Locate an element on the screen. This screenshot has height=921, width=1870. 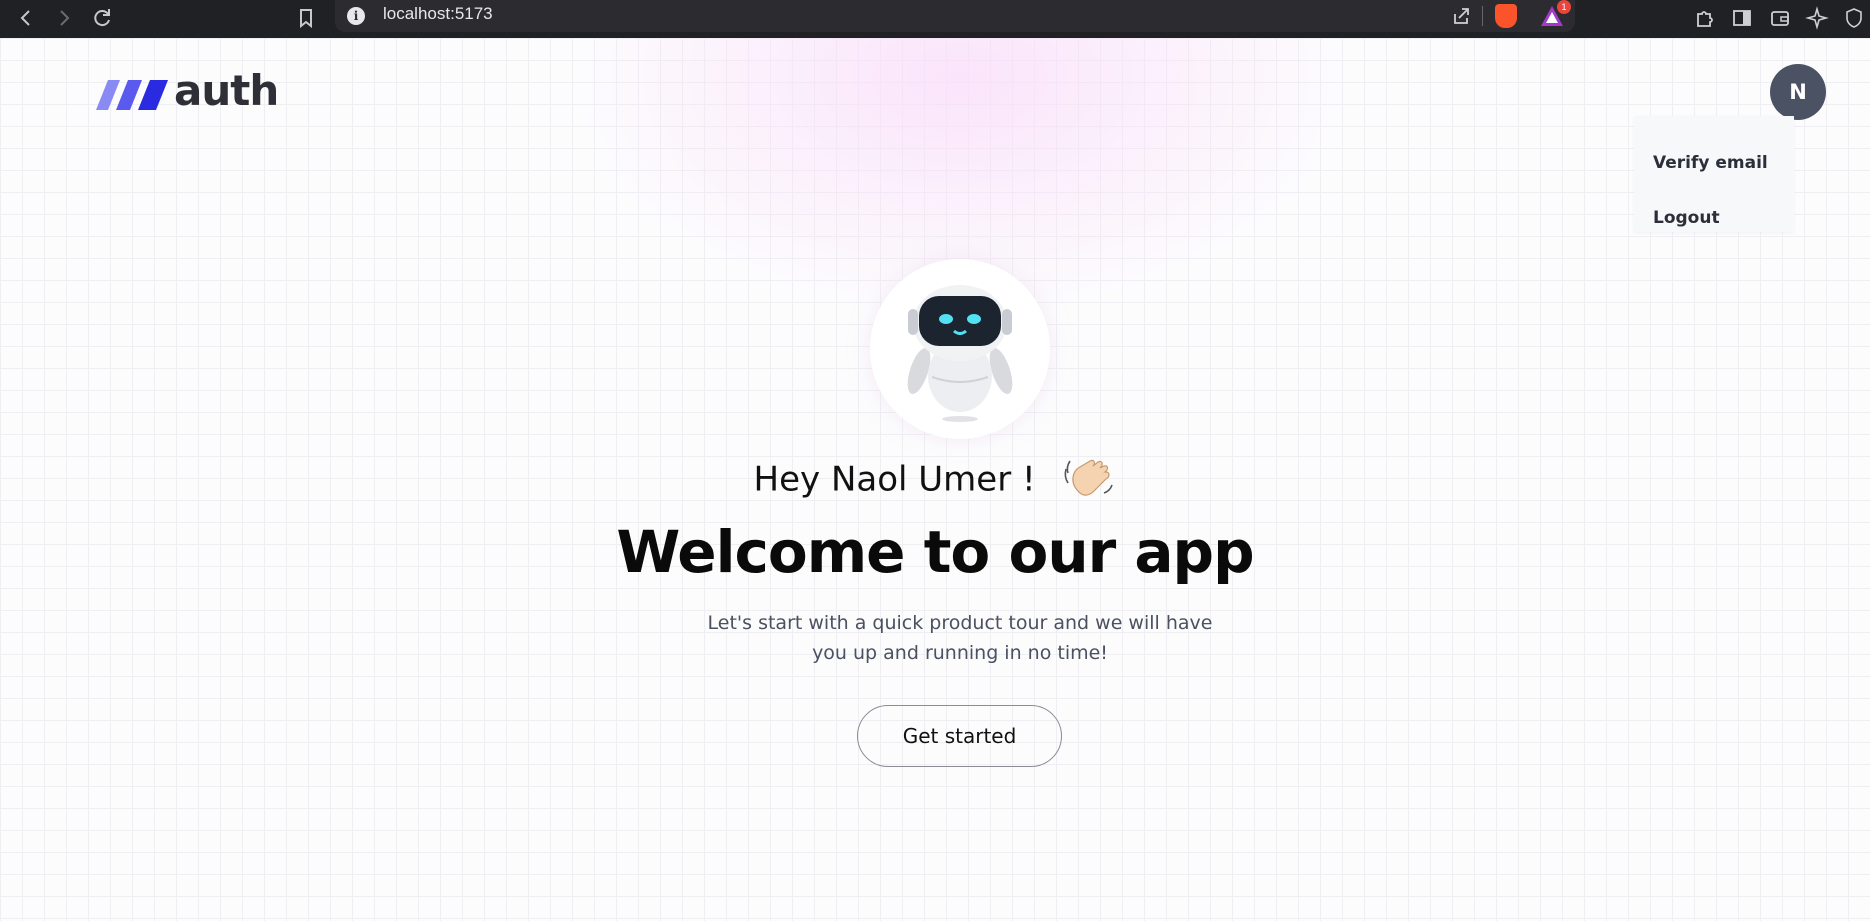
robot-avatar is located at coordinates (960, 349).